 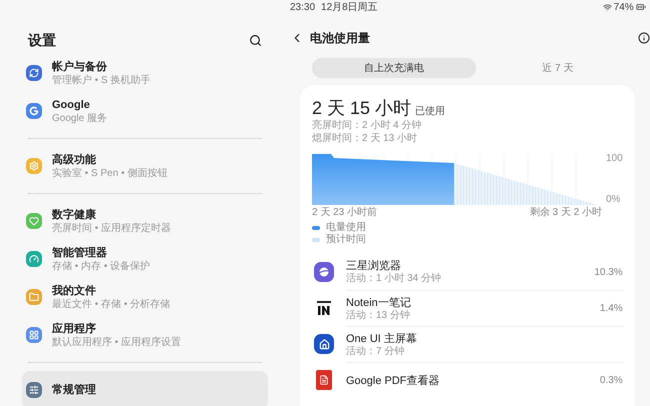 I want to click on usage-percent: 0.3%, so click(x=611, y=381).